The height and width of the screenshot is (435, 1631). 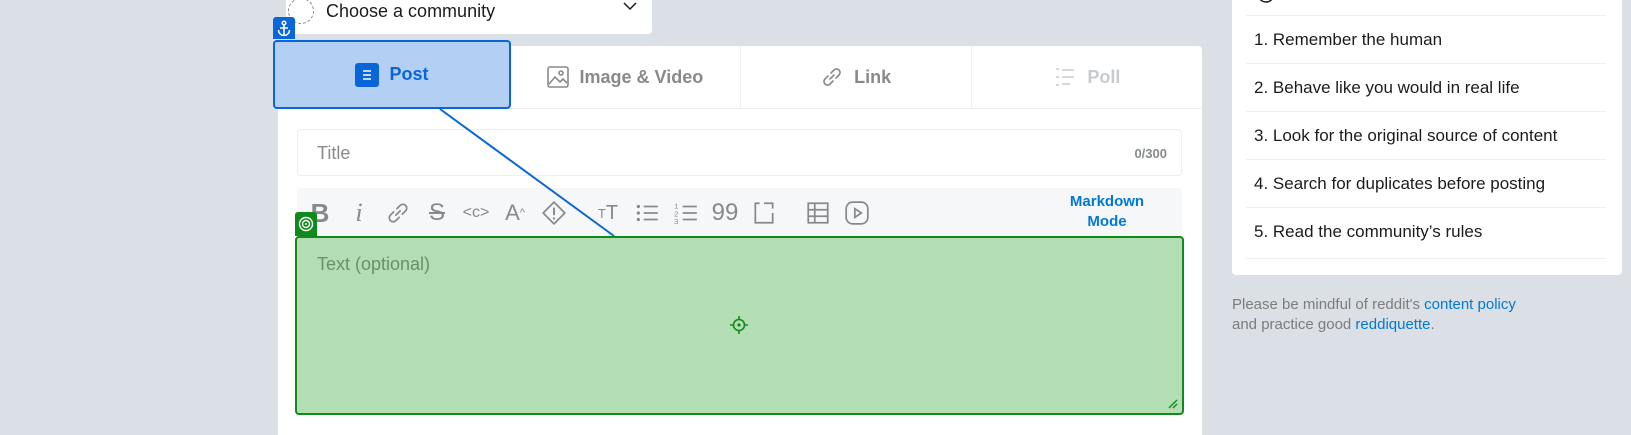 I want to click on tab-link: Link, so click(x=856, y=77).